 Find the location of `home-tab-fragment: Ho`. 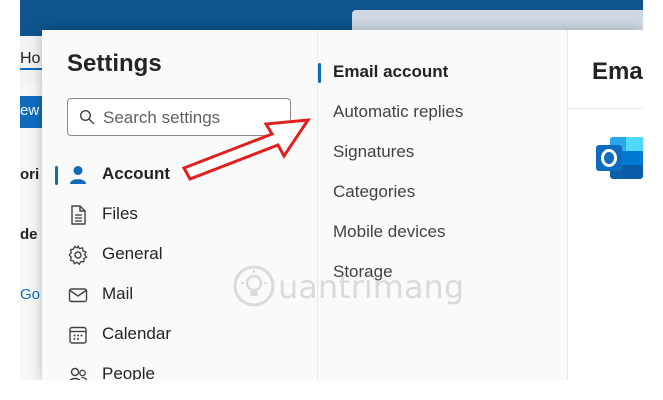

home-tab-fragment: Ho is located at coordinates (31, 60).